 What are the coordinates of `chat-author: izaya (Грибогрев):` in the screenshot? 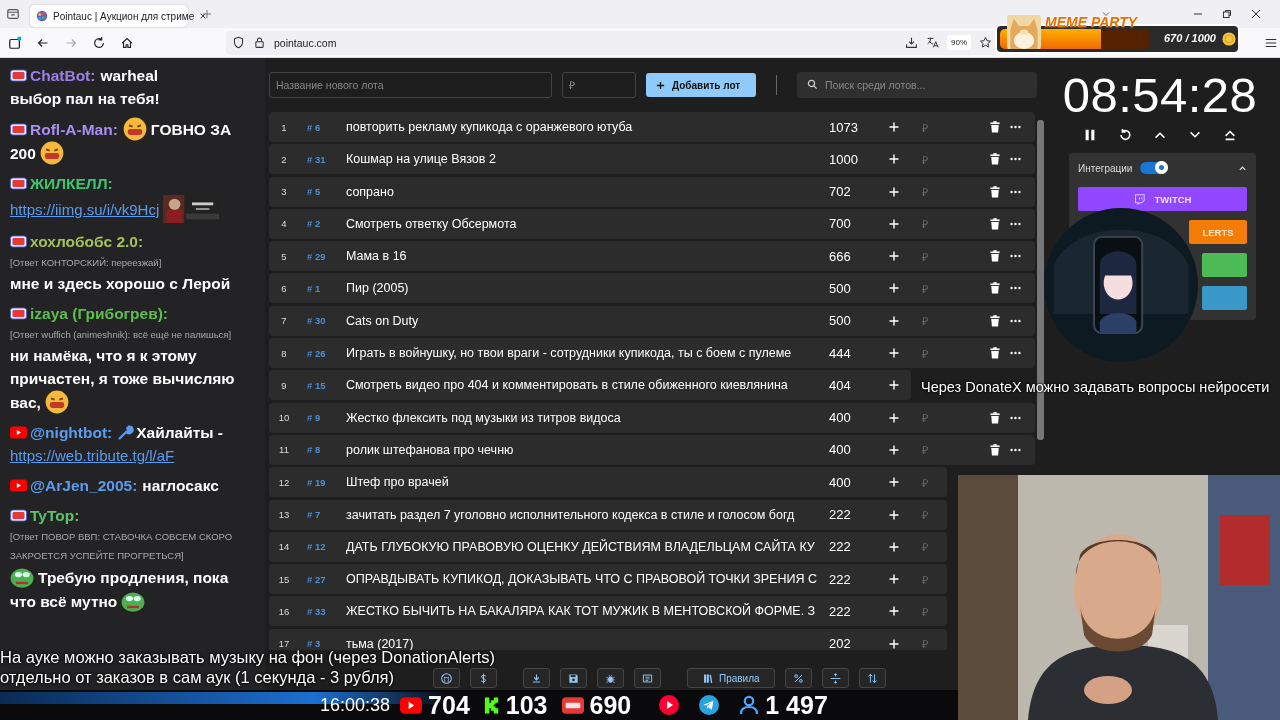 It's located at (99, 313).